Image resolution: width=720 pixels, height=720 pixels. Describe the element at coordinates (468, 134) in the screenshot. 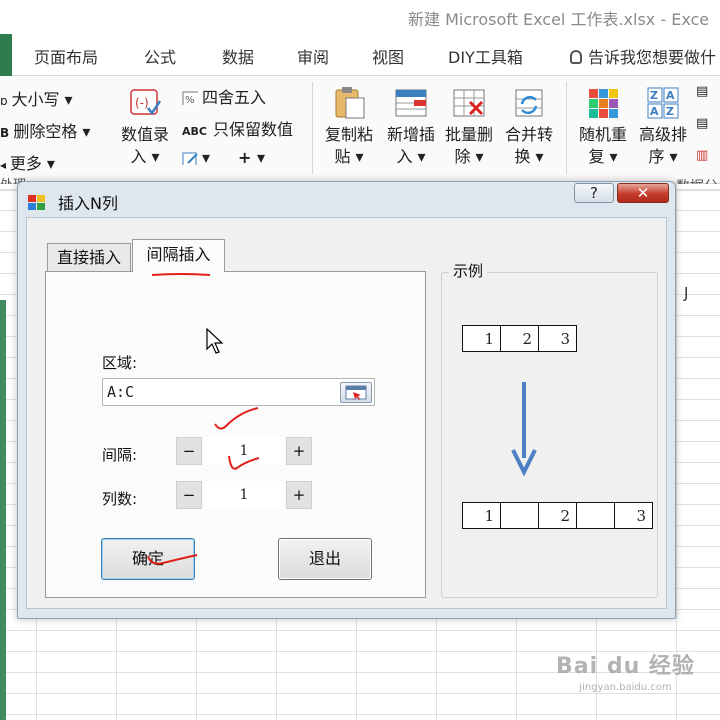

I see `batch-delete-line1: 批量删` at that location.